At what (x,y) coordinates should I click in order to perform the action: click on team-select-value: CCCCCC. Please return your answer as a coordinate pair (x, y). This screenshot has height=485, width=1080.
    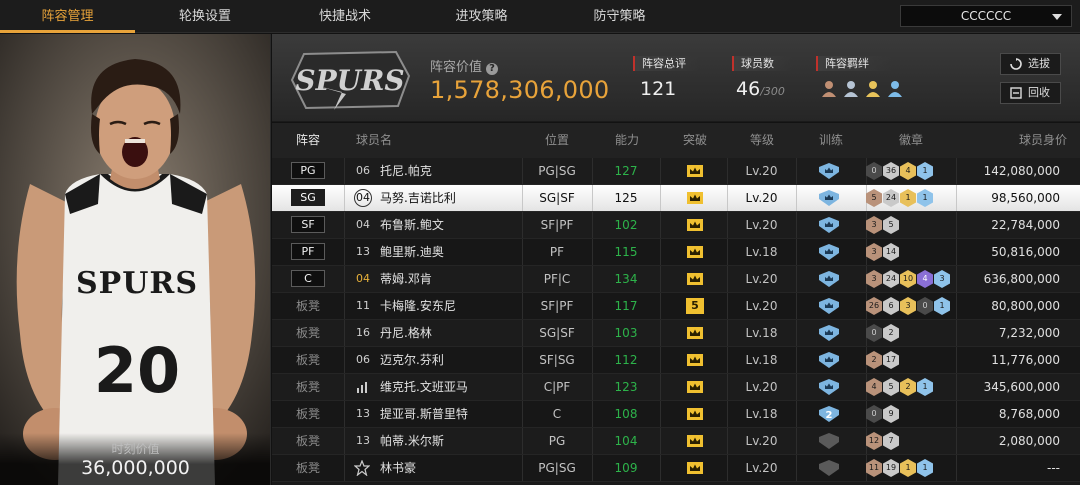
    Looking at the image, I should click on (986, 16).